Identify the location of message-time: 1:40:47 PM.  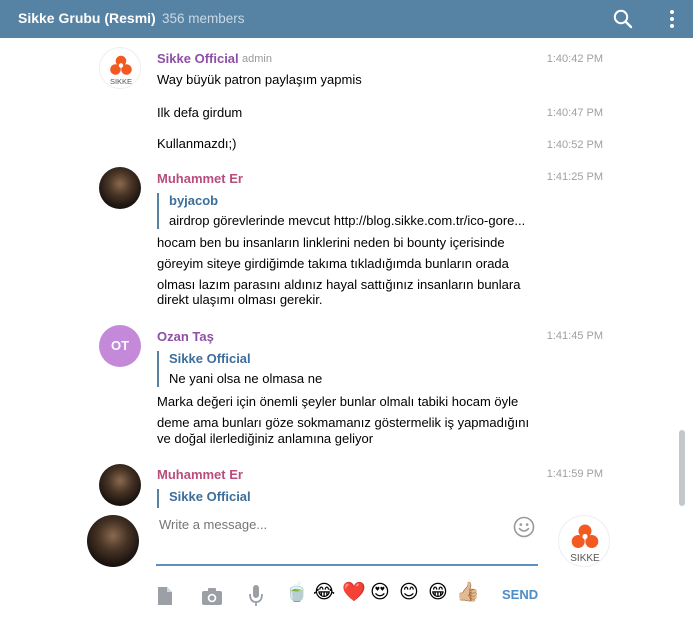
(574, 113).